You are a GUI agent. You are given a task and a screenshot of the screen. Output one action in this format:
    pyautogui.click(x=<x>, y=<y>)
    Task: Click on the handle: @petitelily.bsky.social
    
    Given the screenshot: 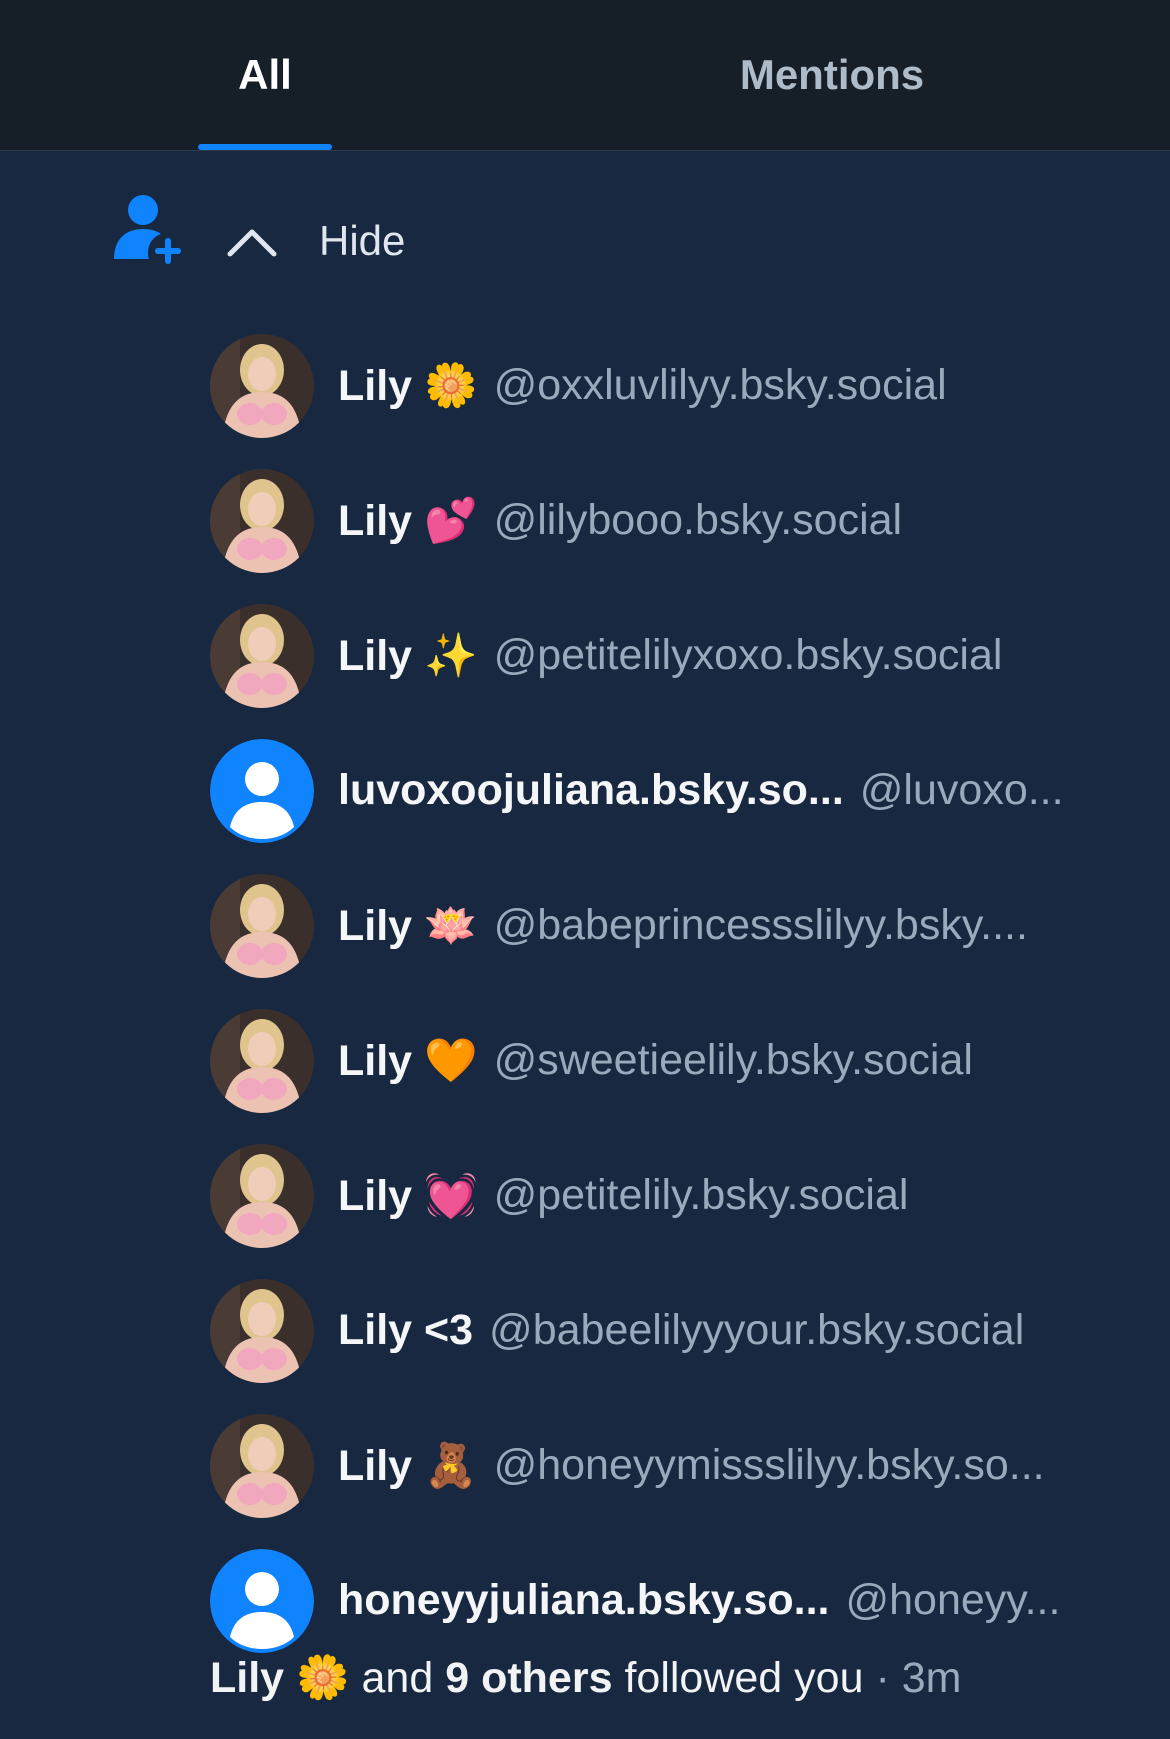 What is the action you would take?
    pyautogui.click(x=701, y=1195)
    